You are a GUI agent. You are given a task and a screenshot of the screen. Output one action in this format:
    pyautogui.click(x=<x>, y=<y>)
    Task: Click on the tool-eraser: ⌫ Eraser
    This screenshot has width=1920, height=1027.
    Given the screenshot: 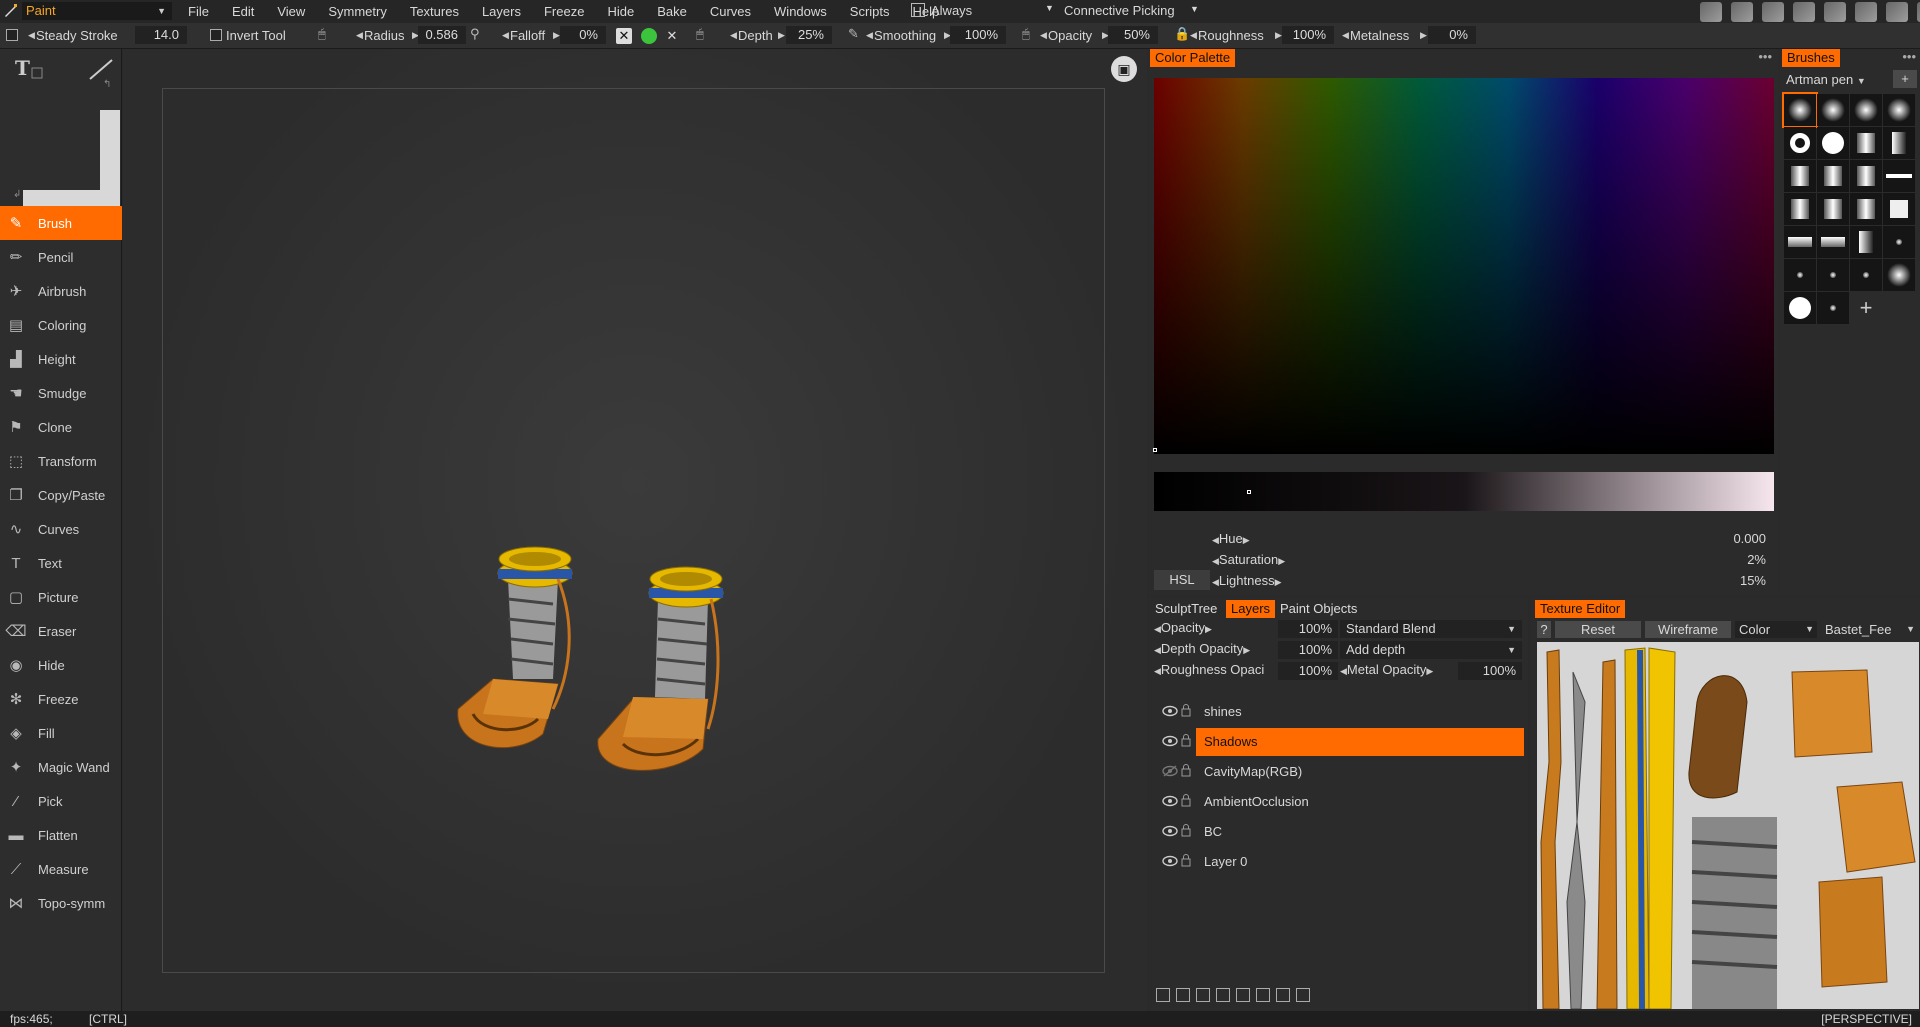 What is the action you would take?
    pyautogui.click(x=61, y=631)
    